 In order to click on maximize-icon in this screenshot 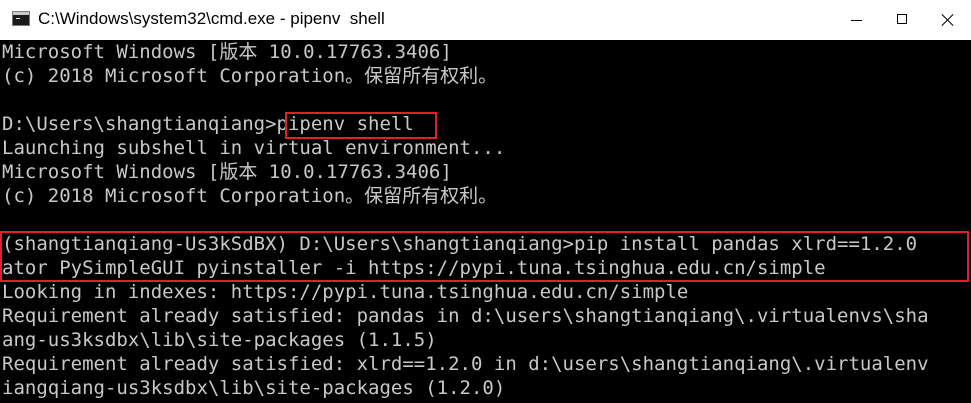, I will do `click(902, 19)`.